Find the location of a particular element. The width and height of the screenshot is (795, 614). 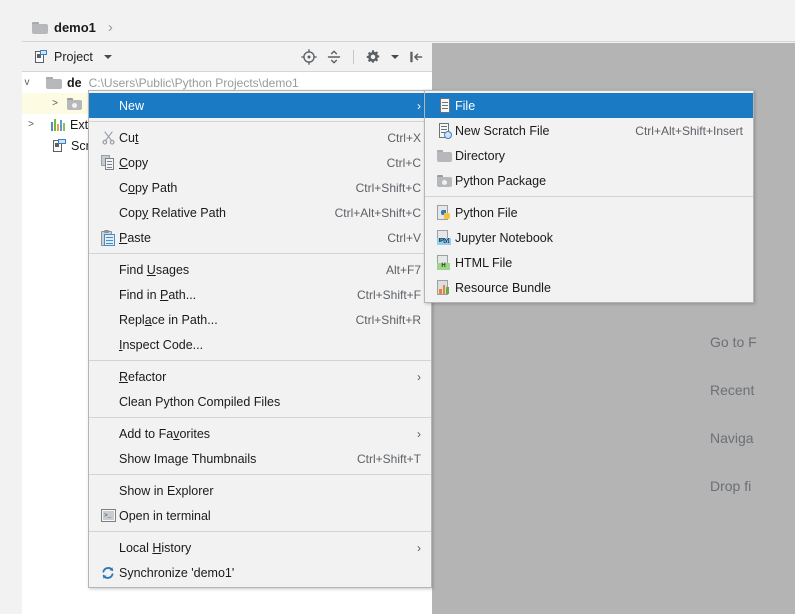

editor-hint: Go to F is located at coordinates (733, 342).